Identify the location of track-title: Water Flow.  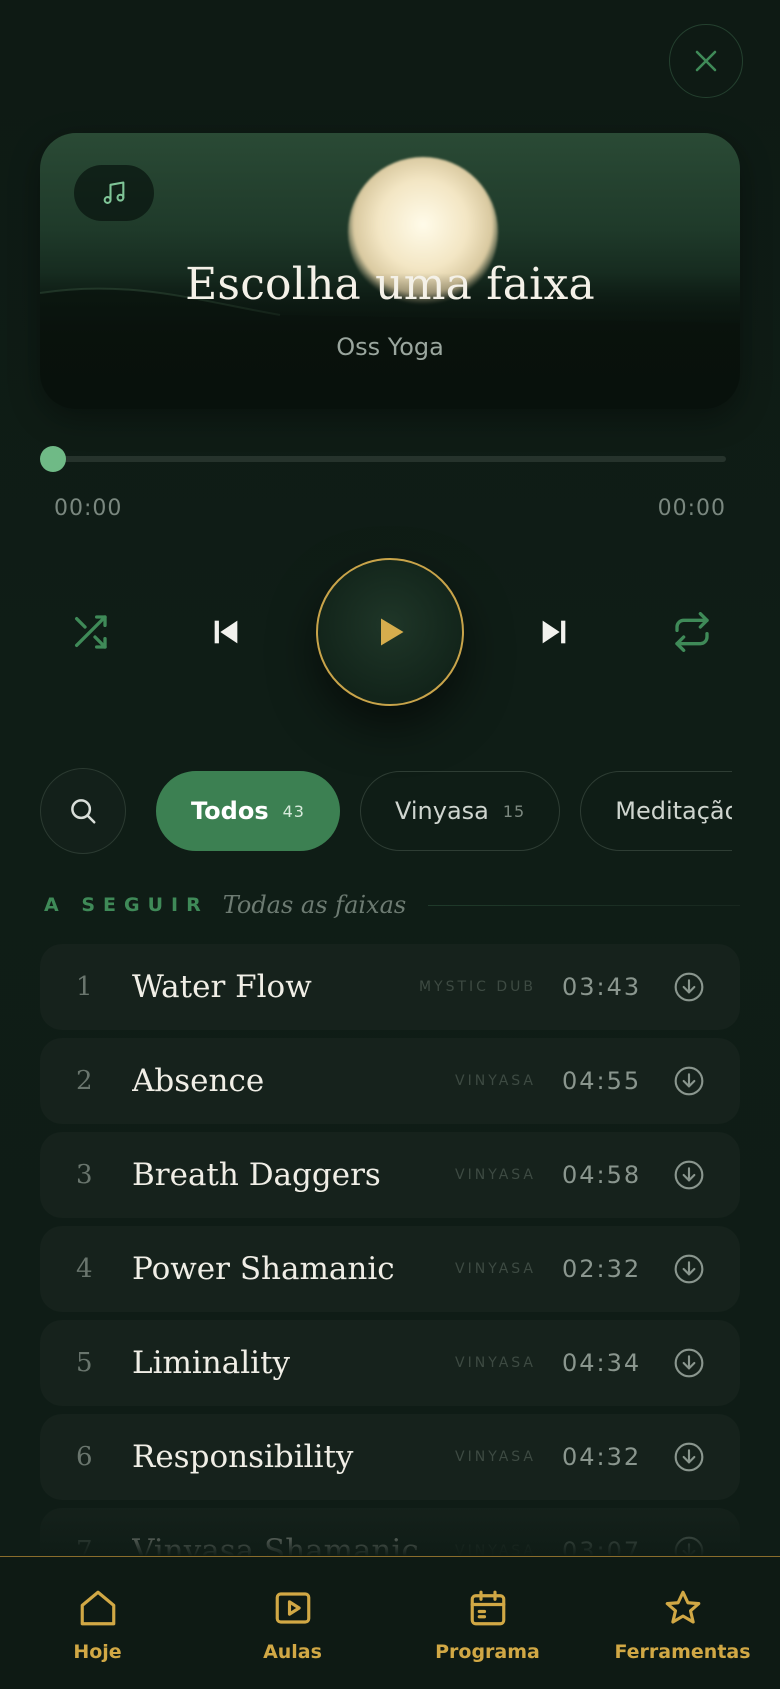
(222, 987).